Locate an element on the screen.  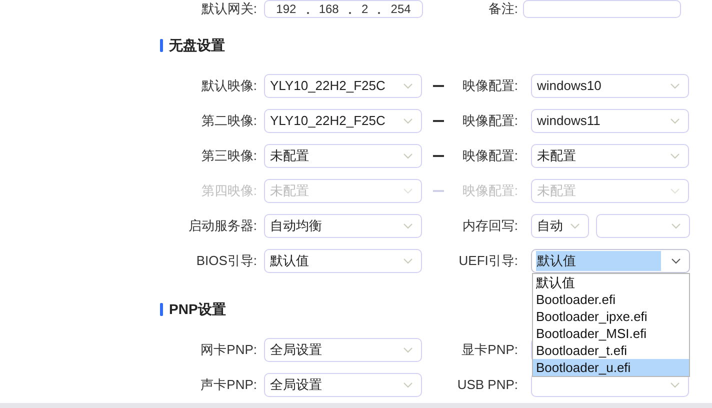
field-label: 内存回写: is located at coordinates (489, 226).